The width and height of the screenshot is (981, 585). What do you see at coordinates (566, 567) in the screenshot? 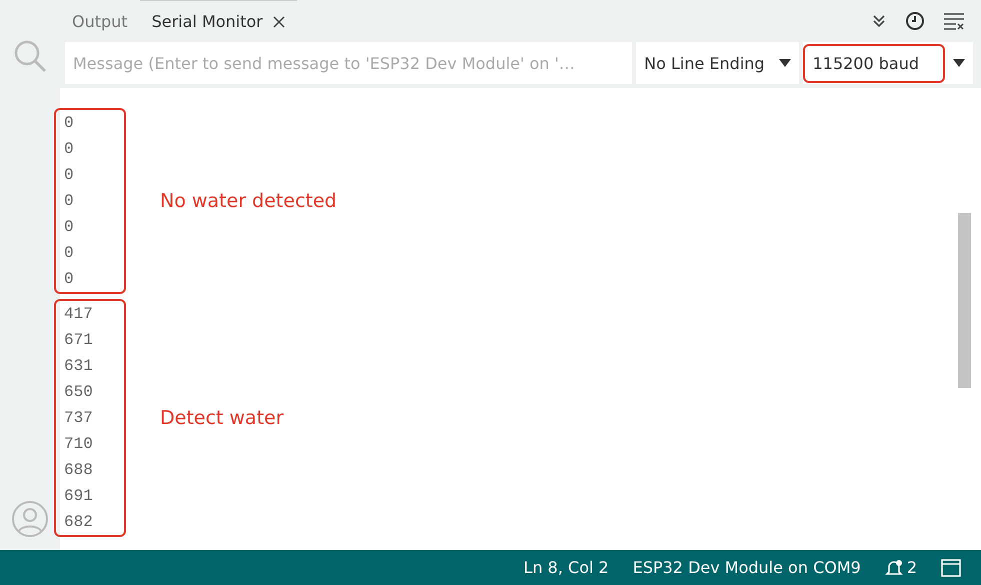
I see `cursor-position: Ln 8, Col 2` at bounding box center [566, 567].